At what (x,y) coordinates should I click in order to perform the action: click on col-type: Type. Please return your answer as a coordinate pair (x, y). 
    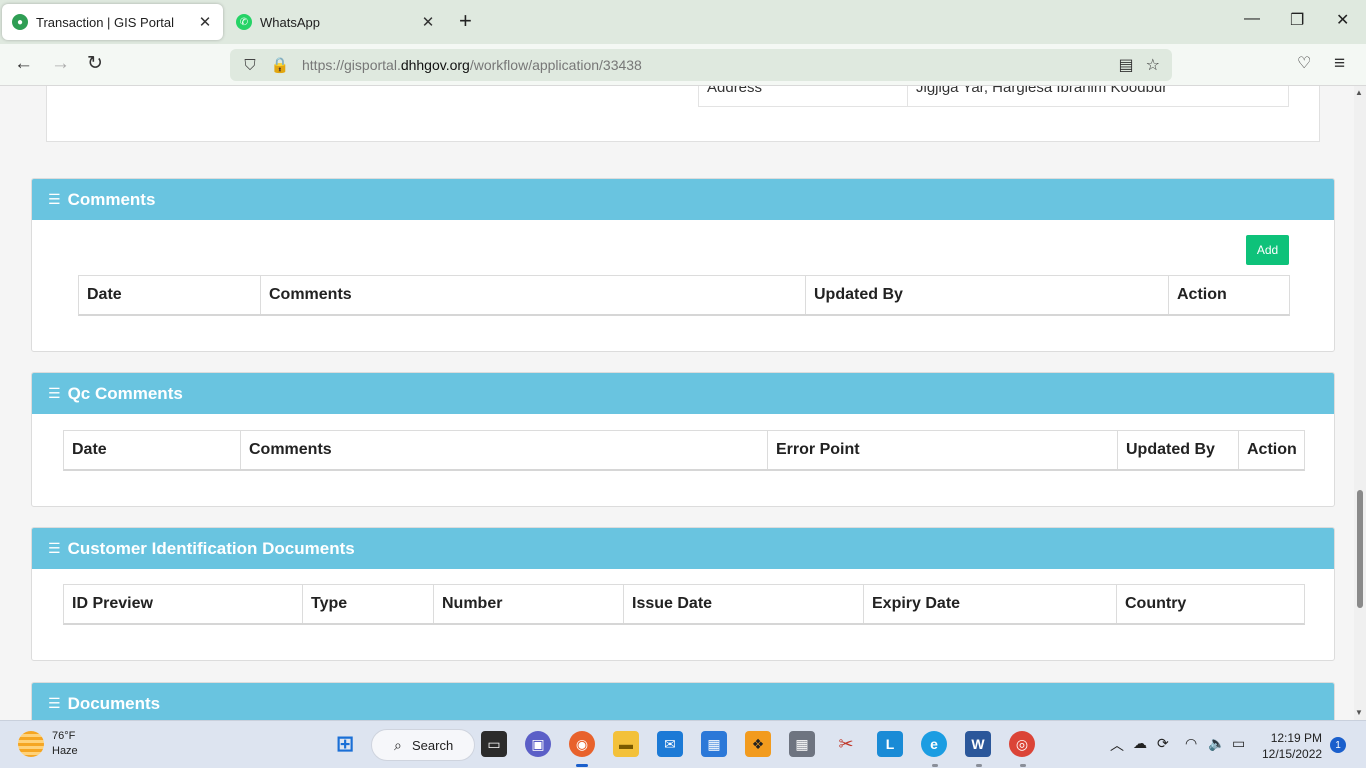
    Looking at the image, I should click on (368, 604).